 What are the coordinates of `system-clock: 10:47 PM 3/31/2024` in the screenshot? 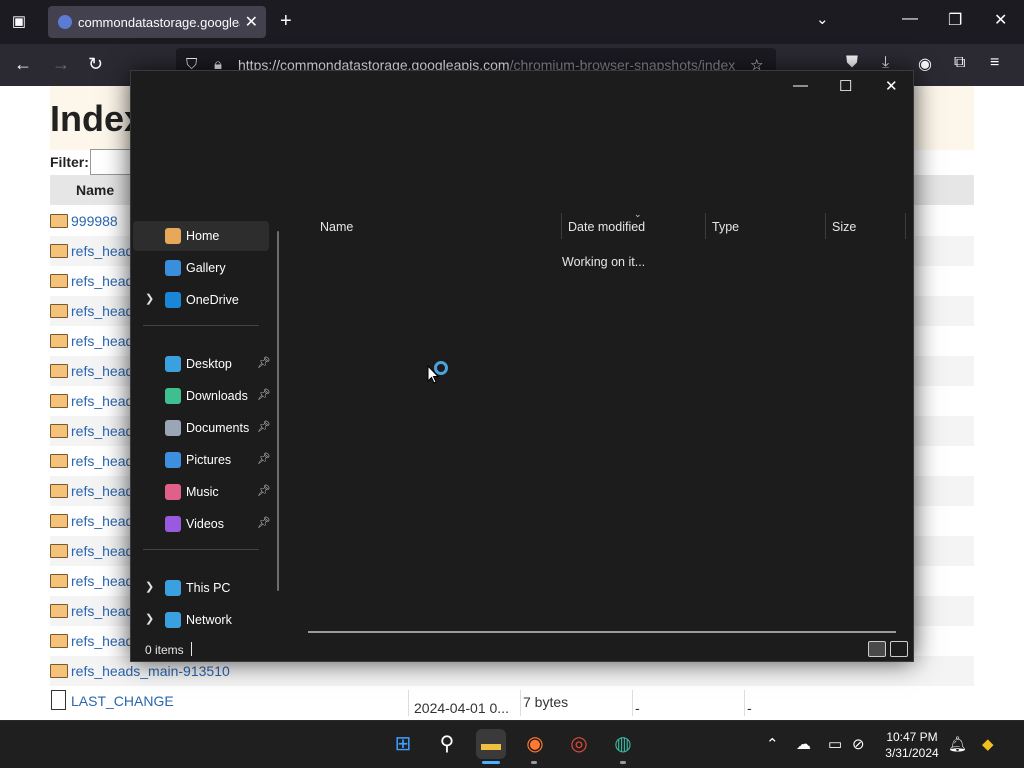 It's located at (912, 745).